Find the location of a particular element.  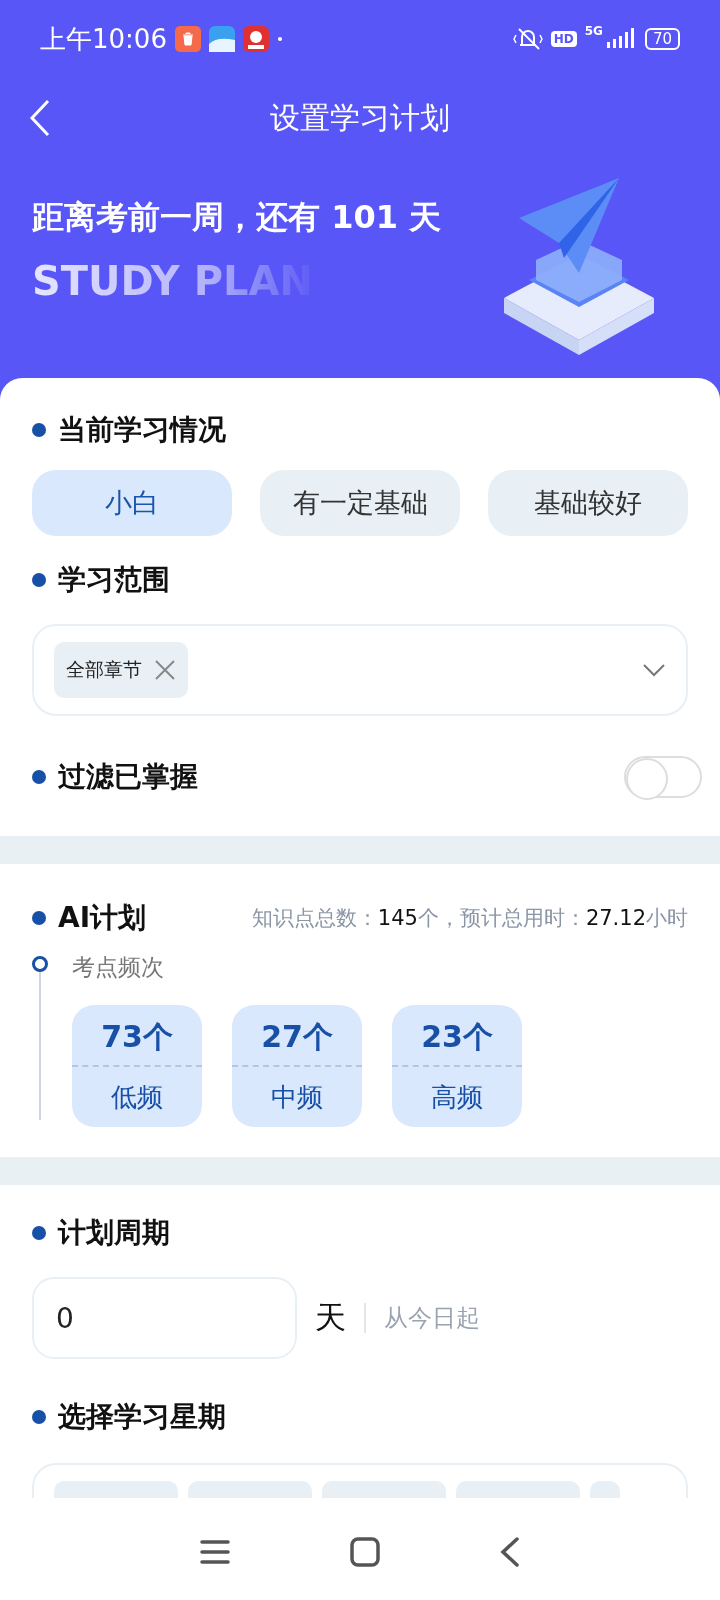

frequency-title: 考点频次 is located at coordinates (118, 967).